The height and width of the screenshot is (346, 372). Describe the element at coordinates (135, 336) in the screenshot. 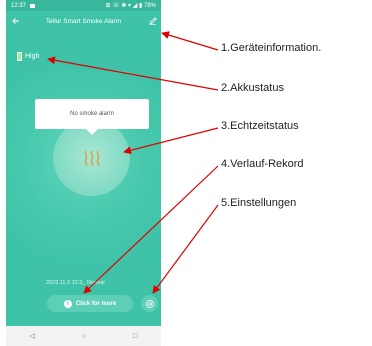

I see `nav-recent-button: □` at that location.